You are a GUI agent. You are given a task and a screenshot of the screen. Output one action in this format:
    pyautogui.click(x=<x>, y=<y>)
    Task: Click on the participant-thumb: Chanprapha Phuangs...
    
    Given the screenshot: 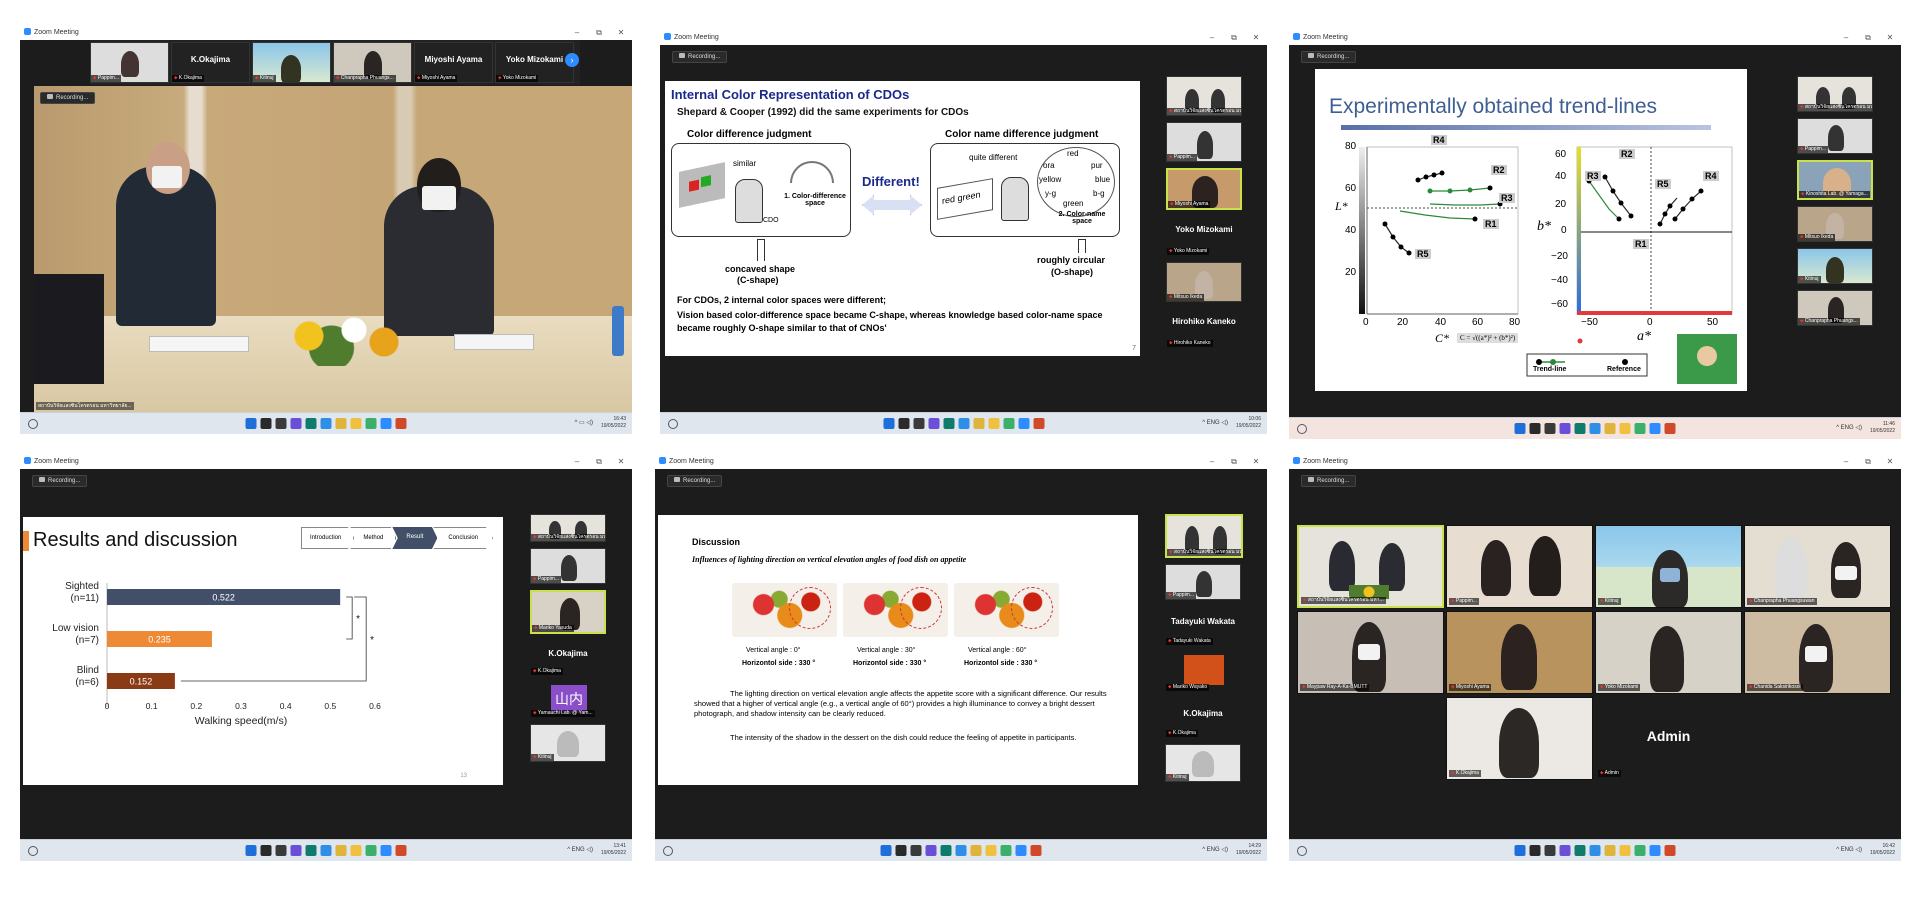 What is the action you would take?
    pyautogui.click(x=1835, y=308)
    